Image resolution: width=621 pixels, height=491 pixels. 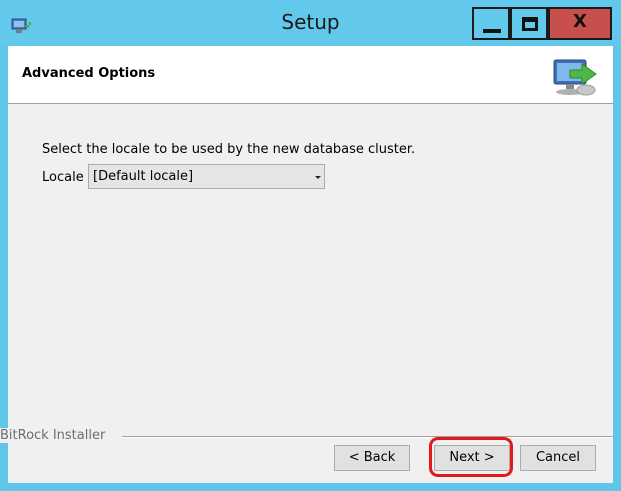 What do you see at coordinates (491, 23) in the screenshot?
I see `minimize-button` at bounding box center [491, 23].